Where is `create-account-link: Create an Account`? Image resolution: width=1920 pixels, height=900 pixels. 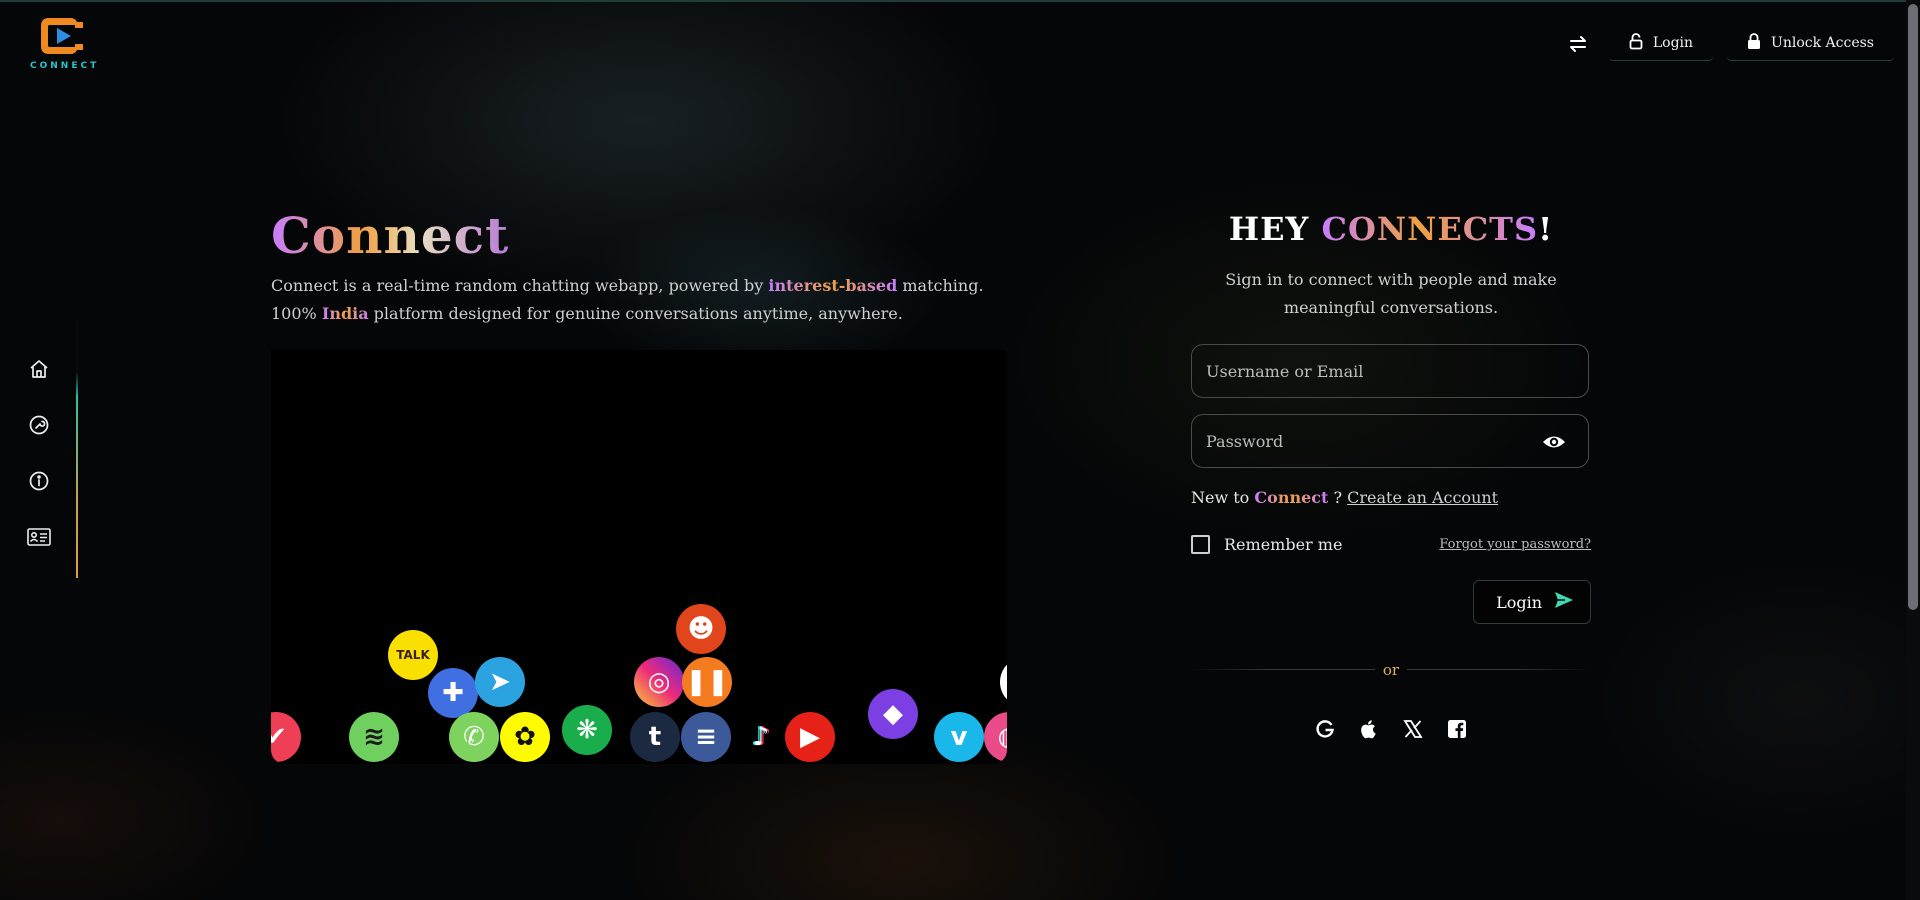 create-account-link: Create an Account is located at coordinates (1422, 497).